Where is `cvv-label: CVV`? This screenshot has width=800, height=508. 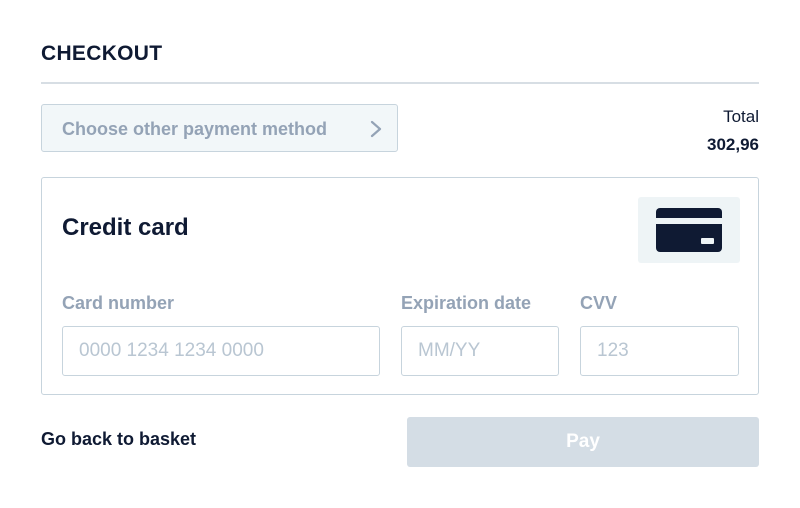
cvv-label: CVV is located at coordinates (599, 303).